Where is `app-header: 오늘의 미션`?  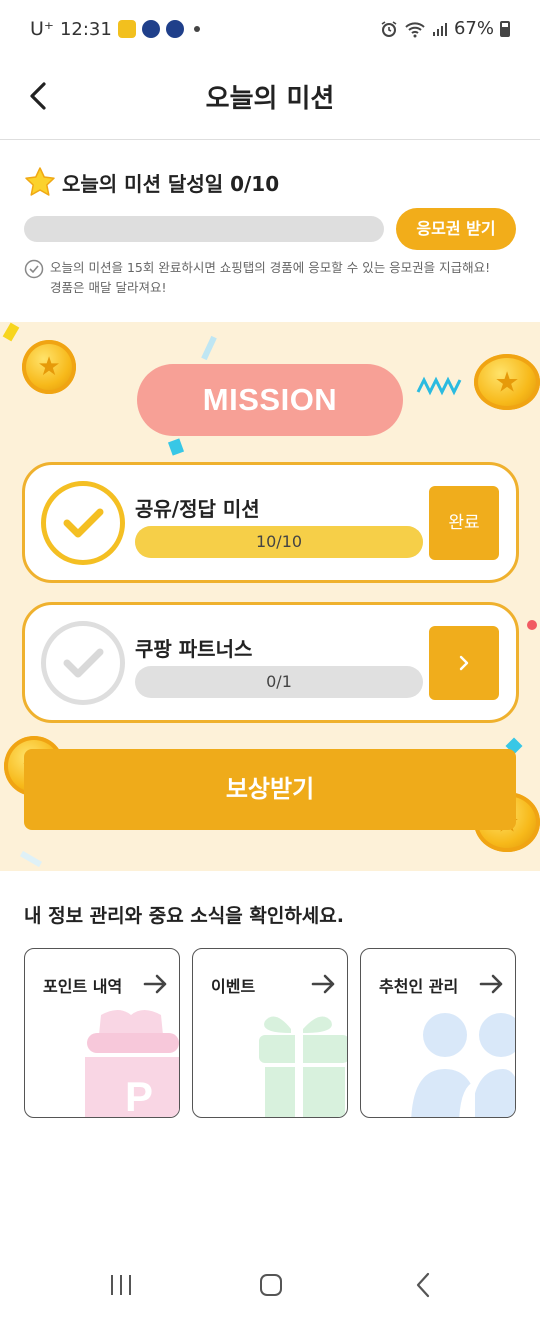 app-header: 오늘의 미션 is located at coordinates (270, 100).